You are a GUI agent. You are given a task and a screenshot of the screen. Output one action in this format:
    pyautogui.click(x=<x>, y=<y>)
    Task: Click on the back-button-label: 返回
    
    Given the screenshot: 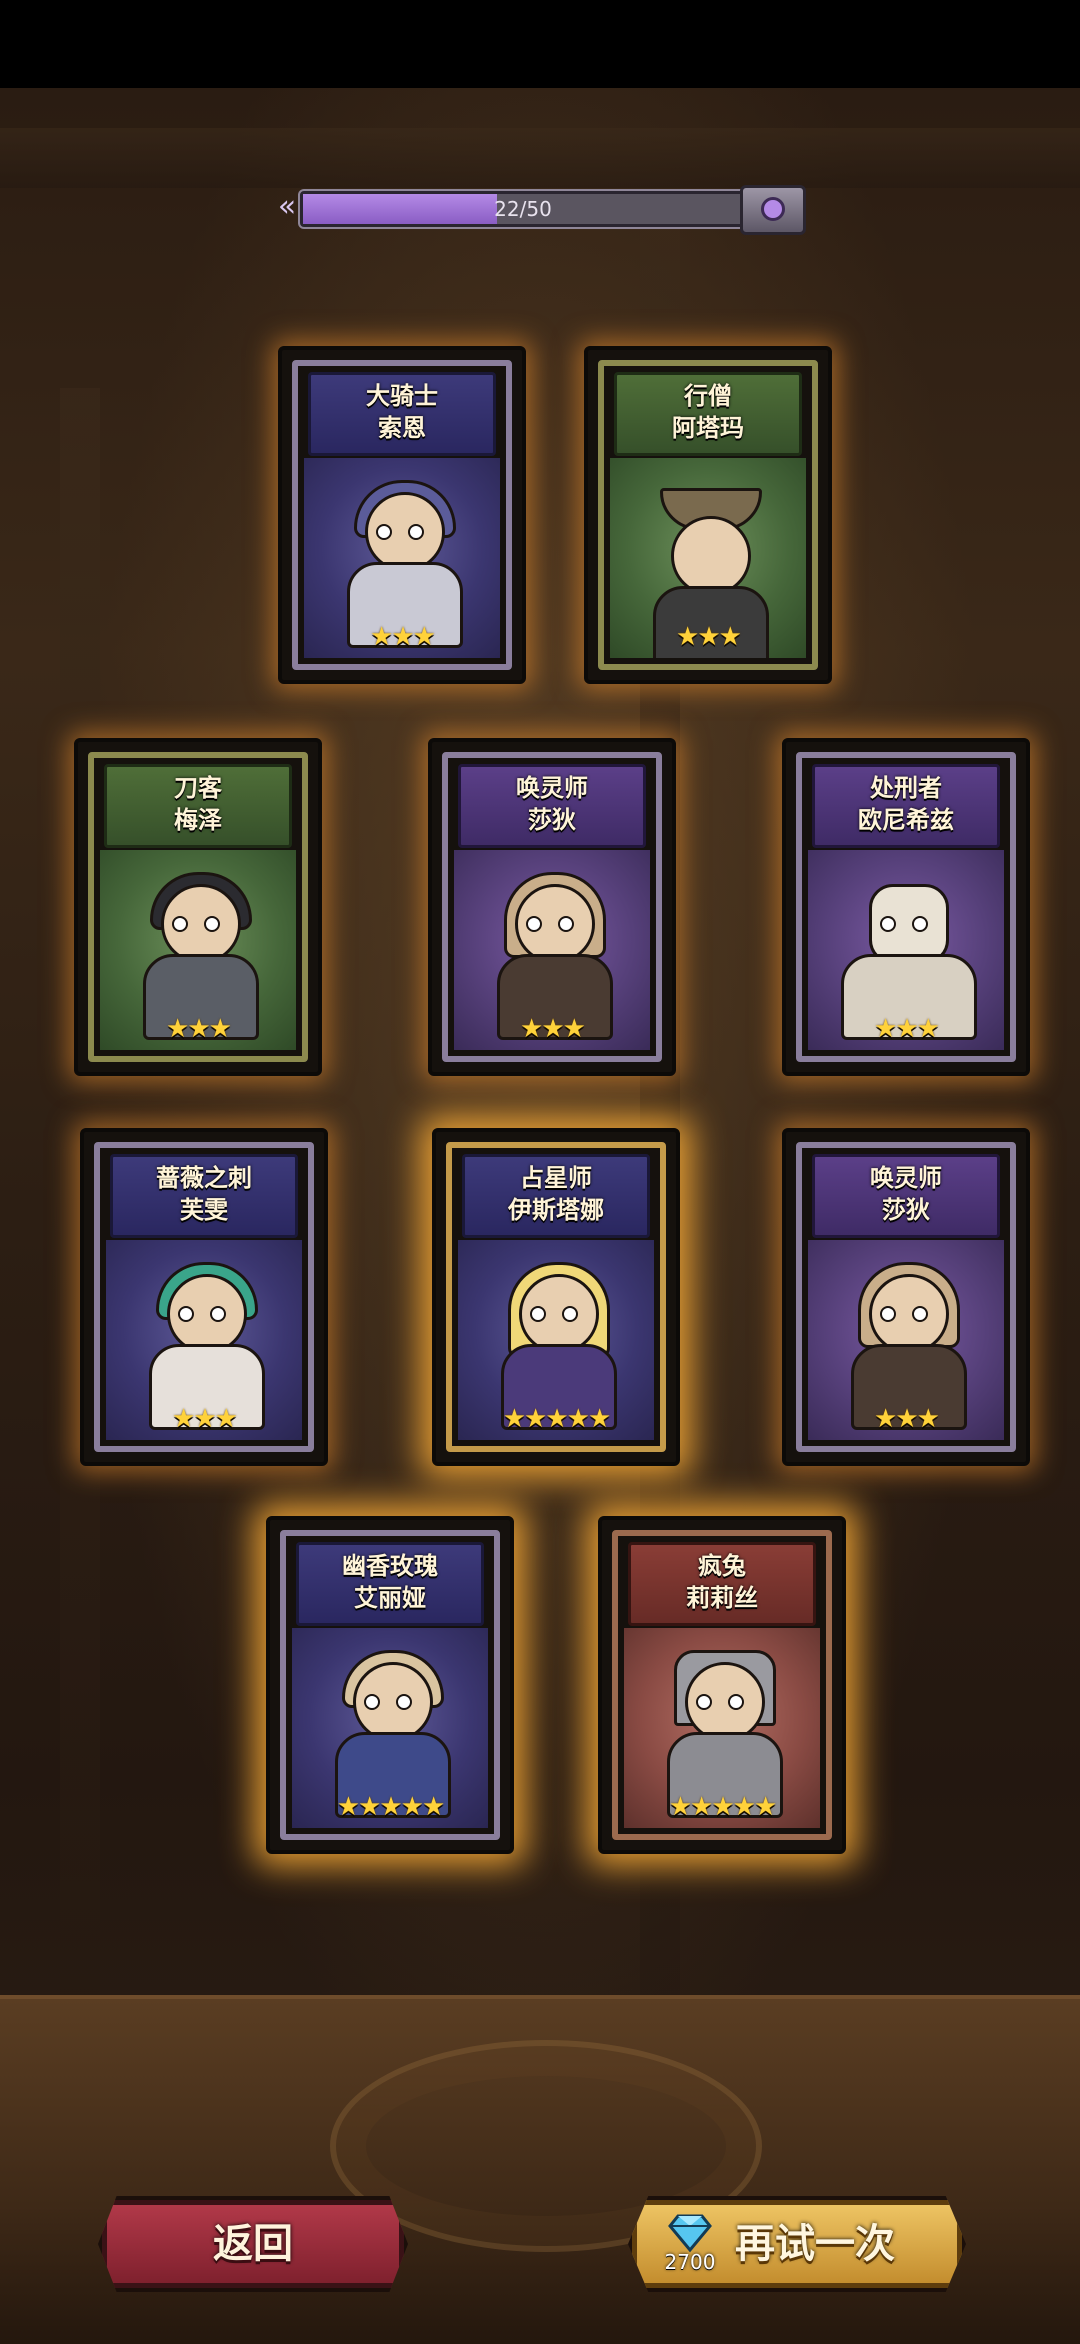 What is the action you would take?
    pyautogui.click(x=253, y=2244)
    